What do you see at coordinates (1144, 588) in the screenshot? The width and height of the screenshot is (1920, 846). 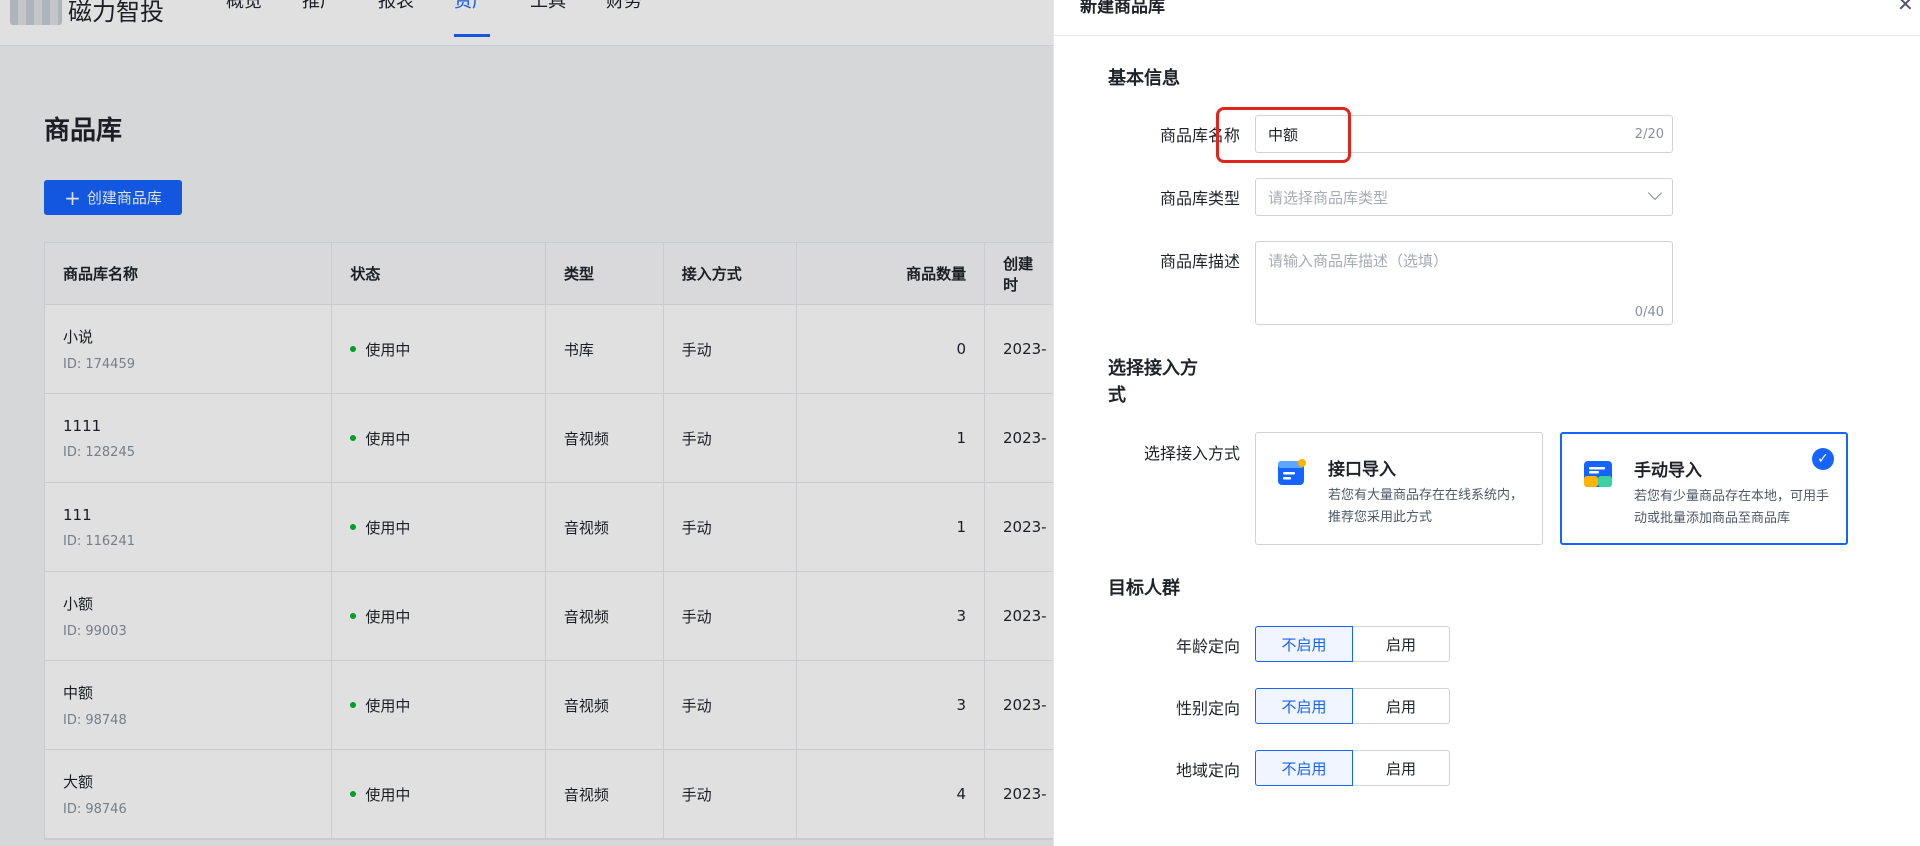 I see `section-target-audience: 目标人群` at bounding box center [1144, 588].